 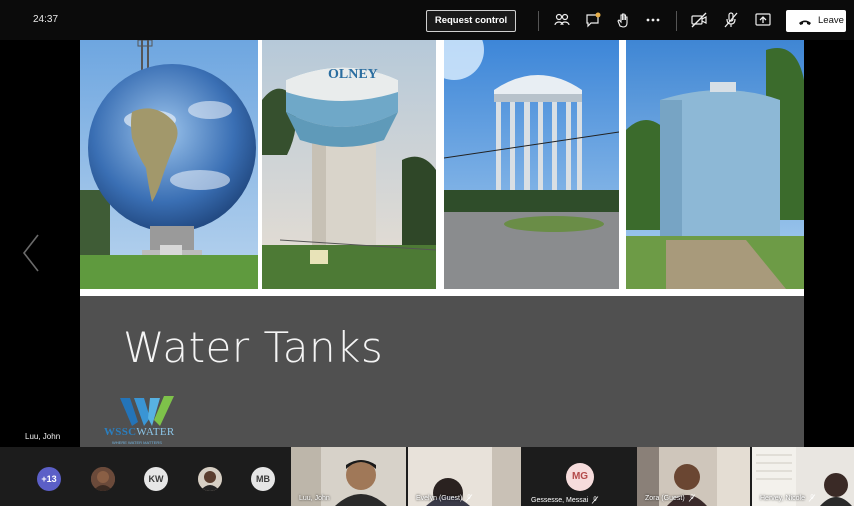 What do you see at coordinates (562, 21) in the screenshot?
I see `participants-icon` at bounding box center [562, 21].